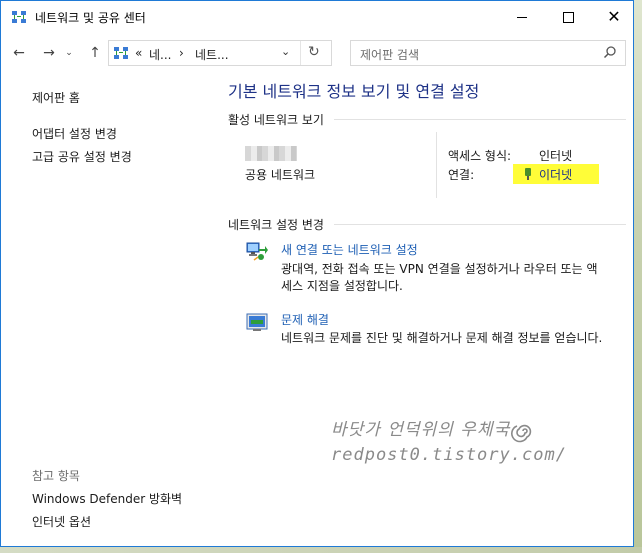 The height and width of the screenshot is (553, 642). Describe the element at coordinates (276, 225) in the screenshot. I see `change-settings-heading: 네트워크 설정 변경` at that location.